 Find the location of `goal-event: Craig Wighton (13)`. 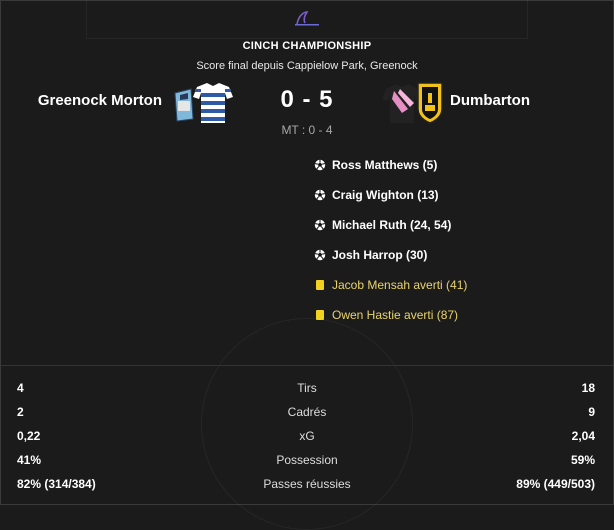

goal-event: Craig Wighton (13) is located at coordinates (390, 195).